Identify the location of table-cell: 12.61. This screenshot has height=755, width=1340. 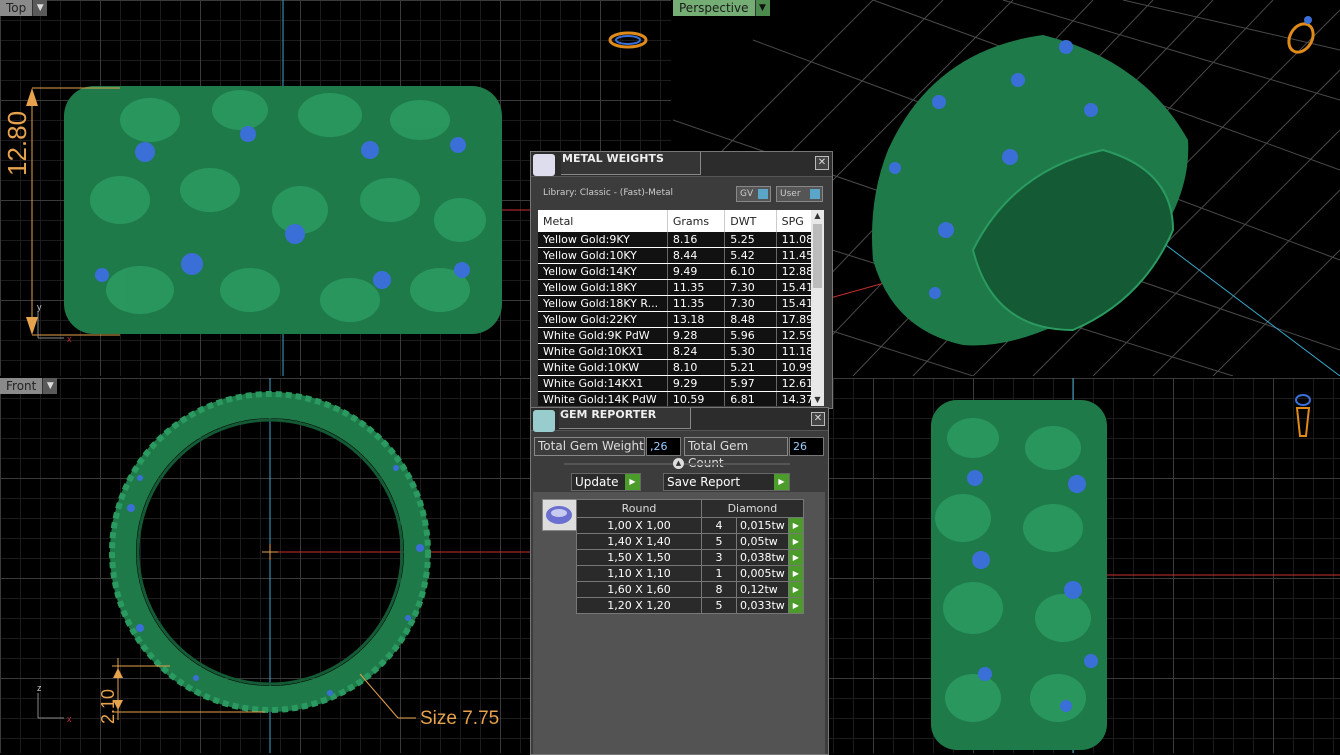
(793, 383).